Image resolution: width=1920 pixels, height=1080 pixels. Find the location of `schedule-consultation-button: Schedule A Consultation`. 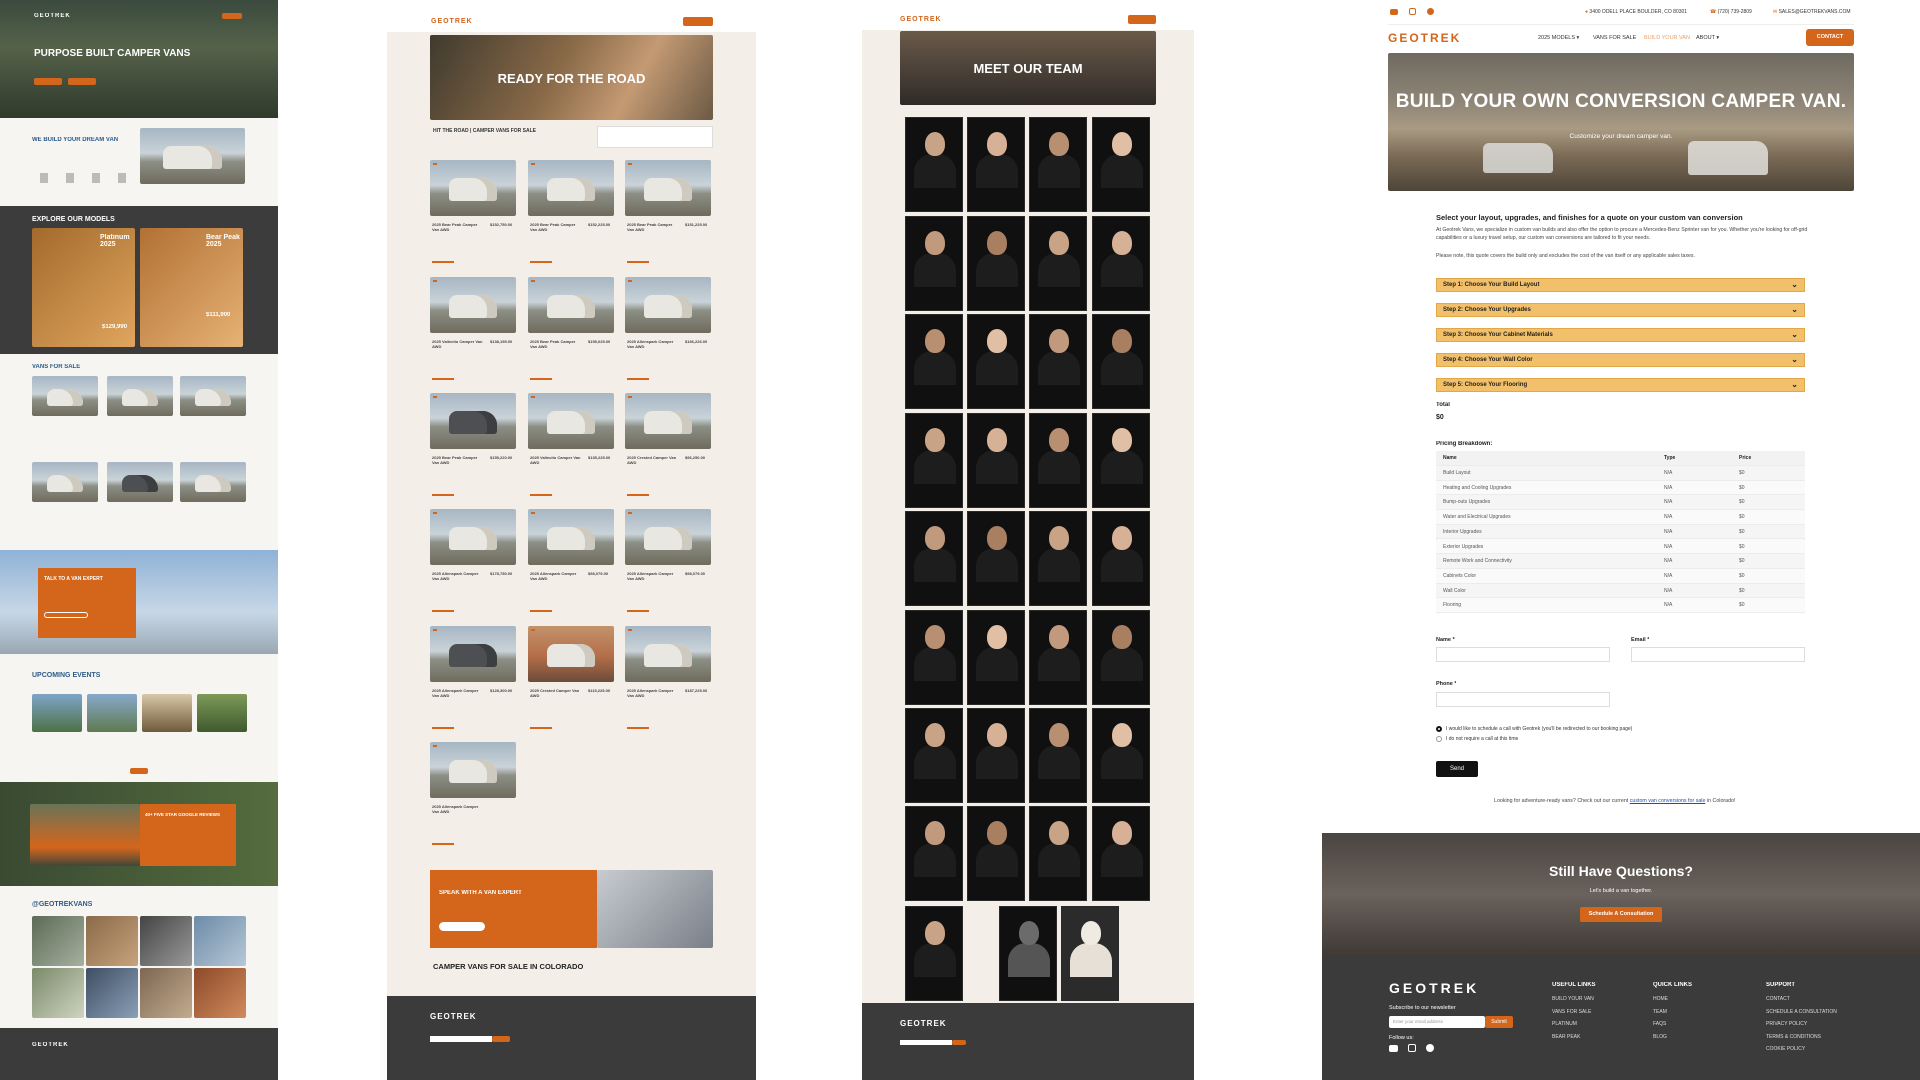

schedule-consultation-button: Schedule A Consultation is located at coordinates (1621, 914).